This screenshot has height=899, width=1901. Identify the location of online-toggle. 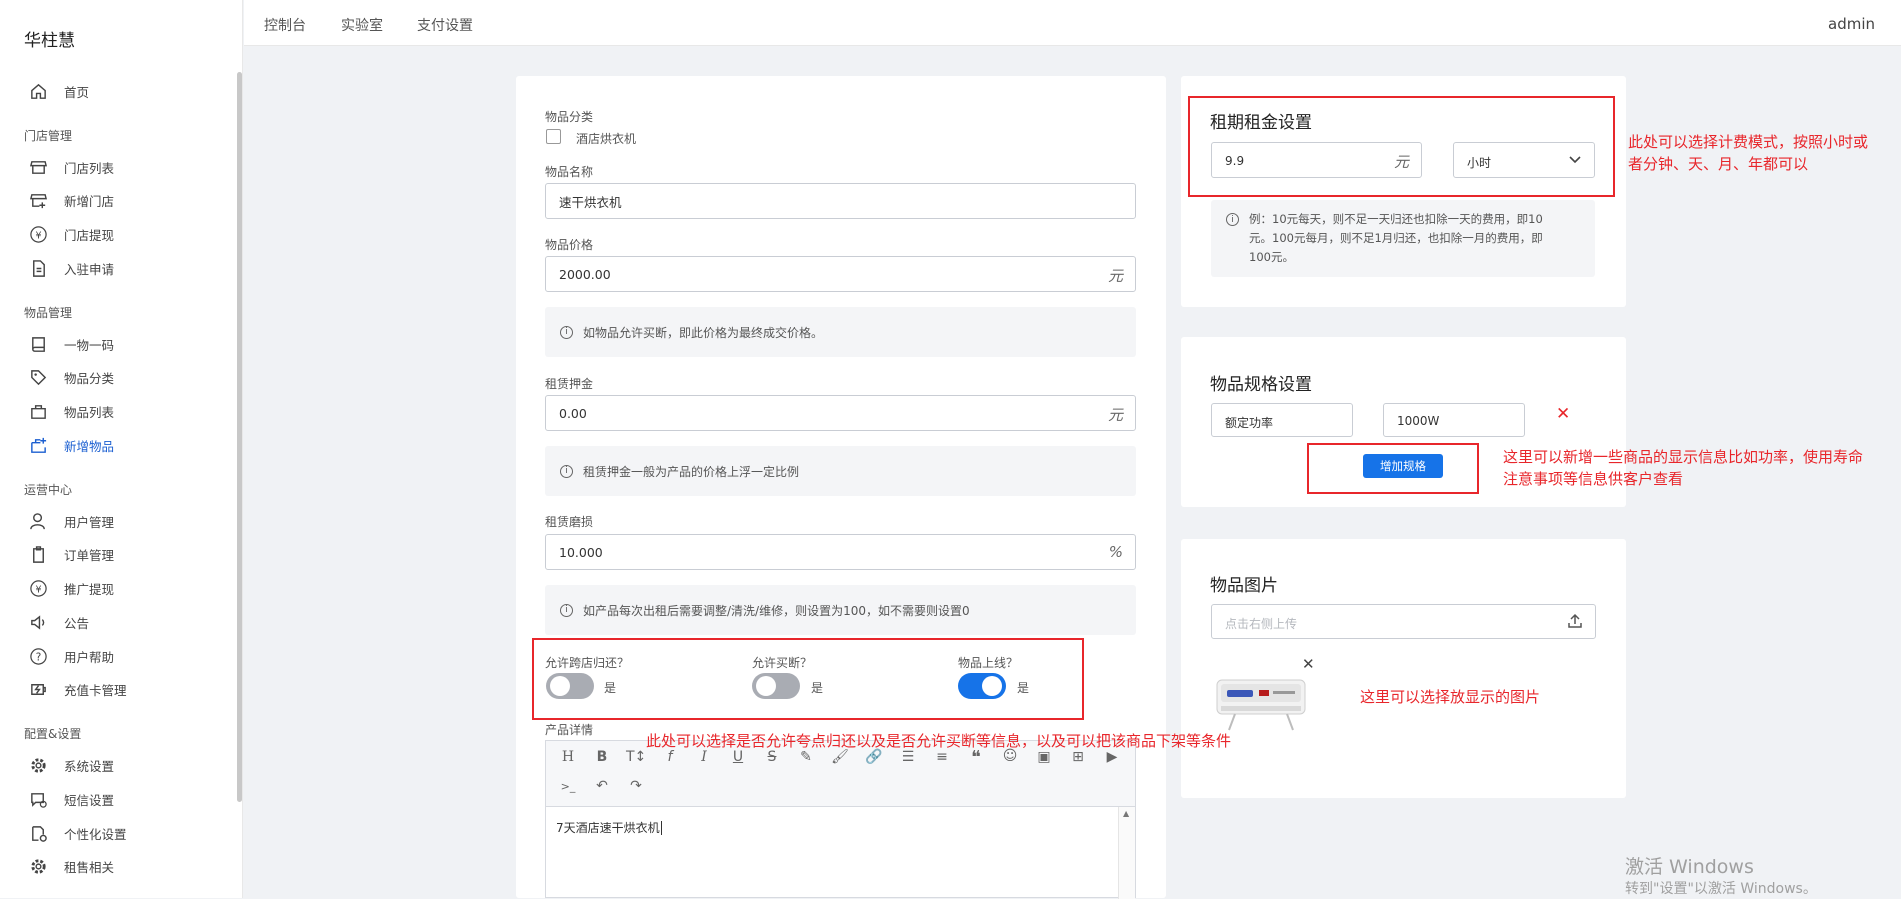
(982, 686).